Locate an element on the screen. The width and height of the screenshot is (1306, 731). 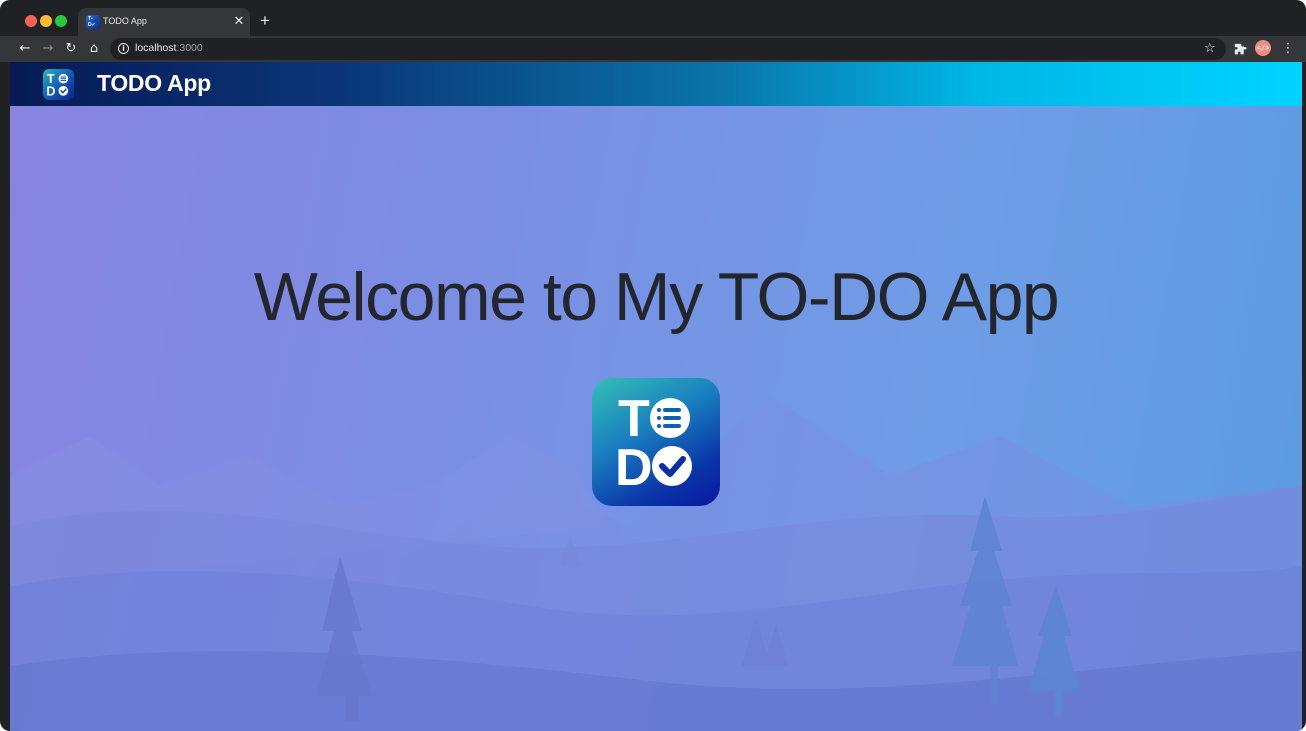
tab-title: TODO App is located at coordinates (125, 21).